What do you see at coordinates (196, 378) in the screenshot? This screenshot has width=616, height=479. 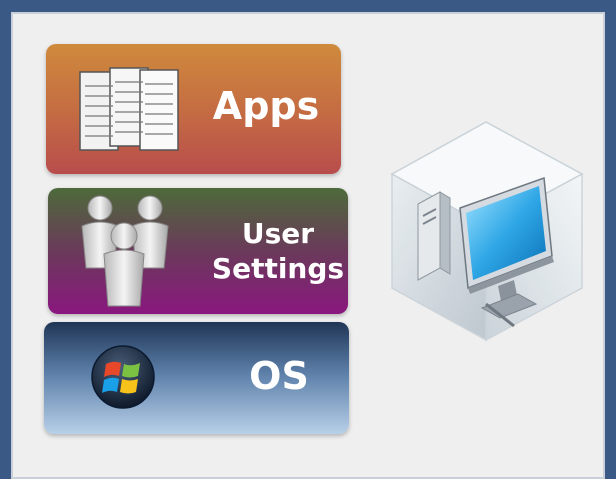 I see `os-layer: OS` at bounding box center [196, 378].